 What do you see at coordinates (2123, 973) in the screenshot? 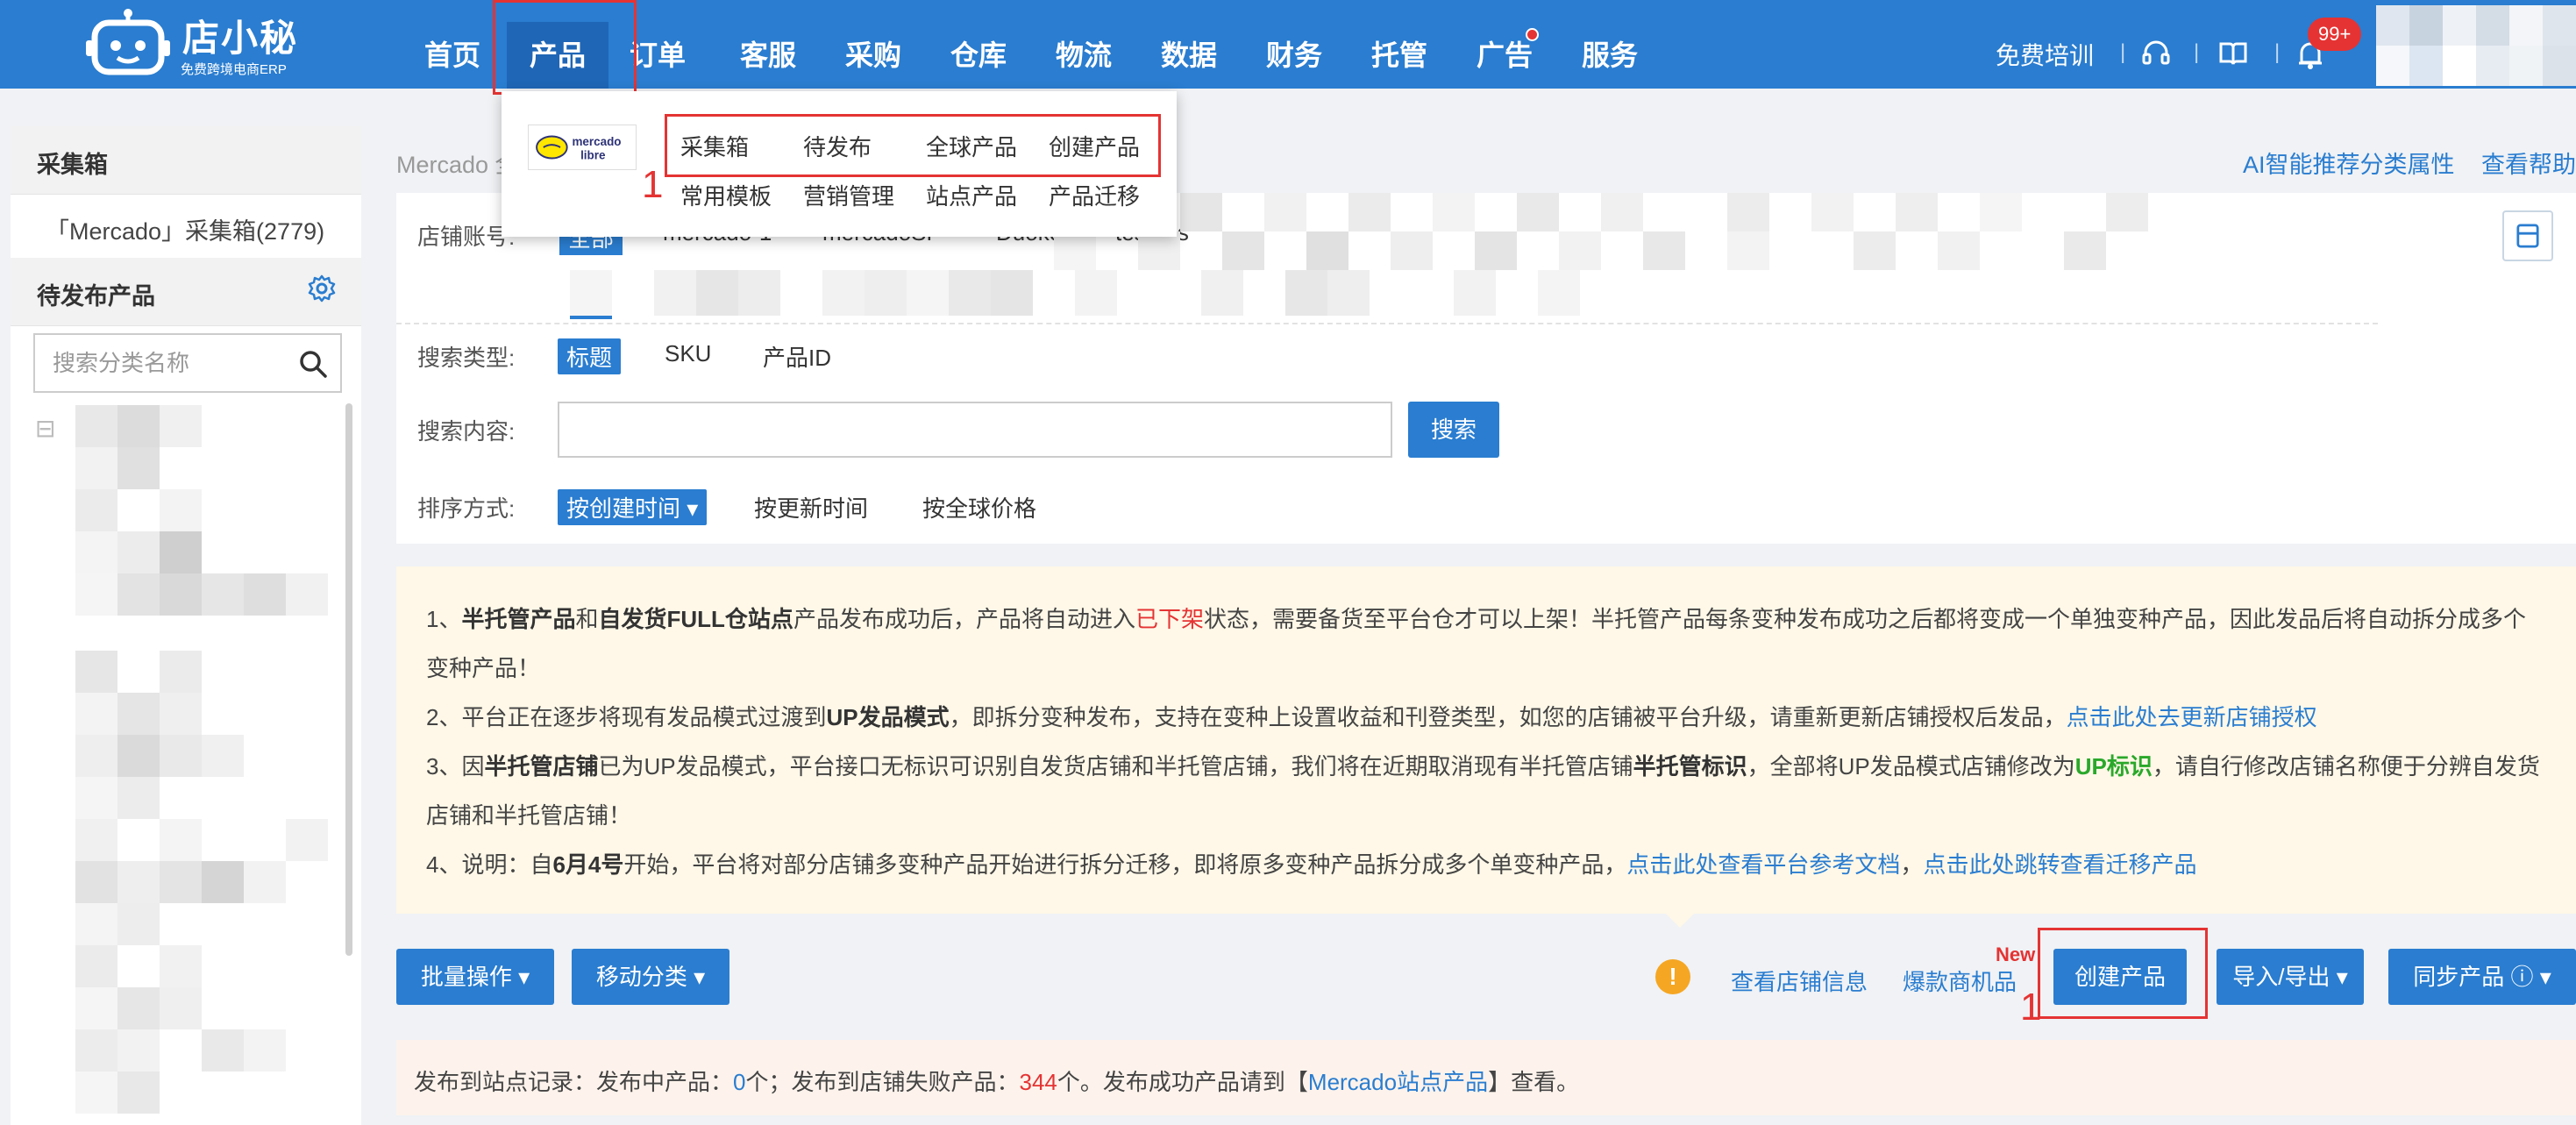
I see `highlight-box-create-product` at bounding box center [2123, 973].